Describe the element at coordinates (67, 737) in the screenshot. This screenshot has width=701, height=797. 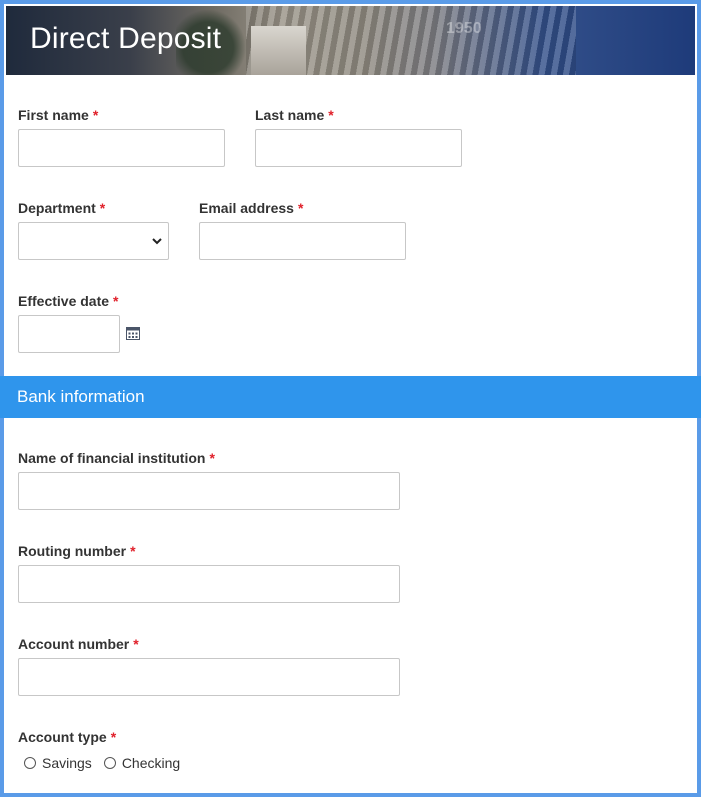
I see `account-type-label: Account type *` at that location.